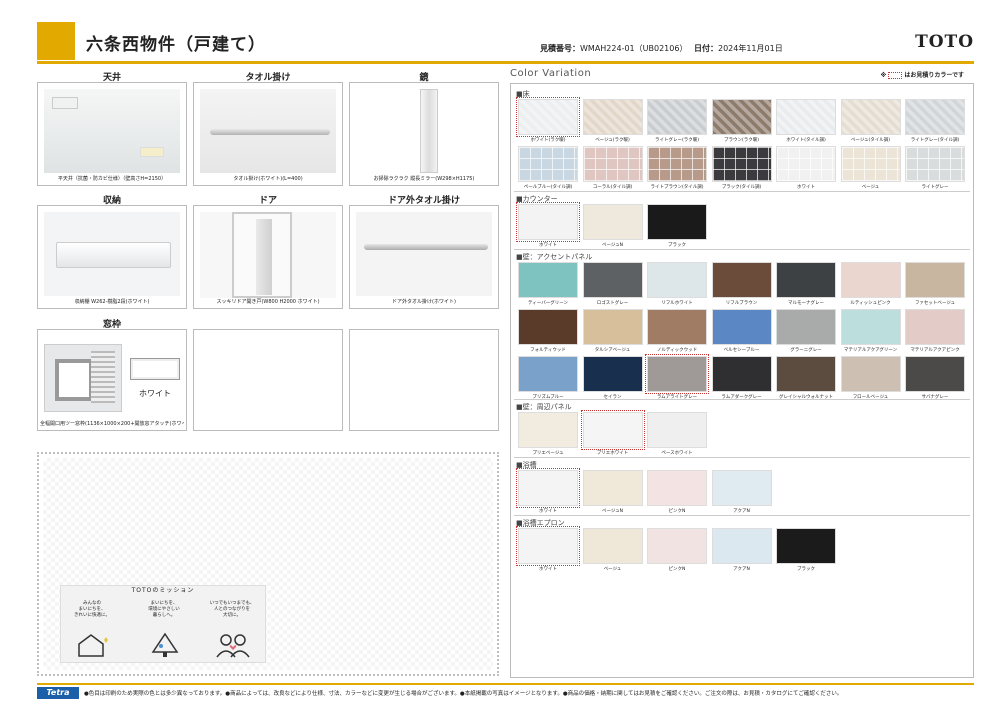  I want to click on color-swatch-label: ベージュN, so click(612, 511).